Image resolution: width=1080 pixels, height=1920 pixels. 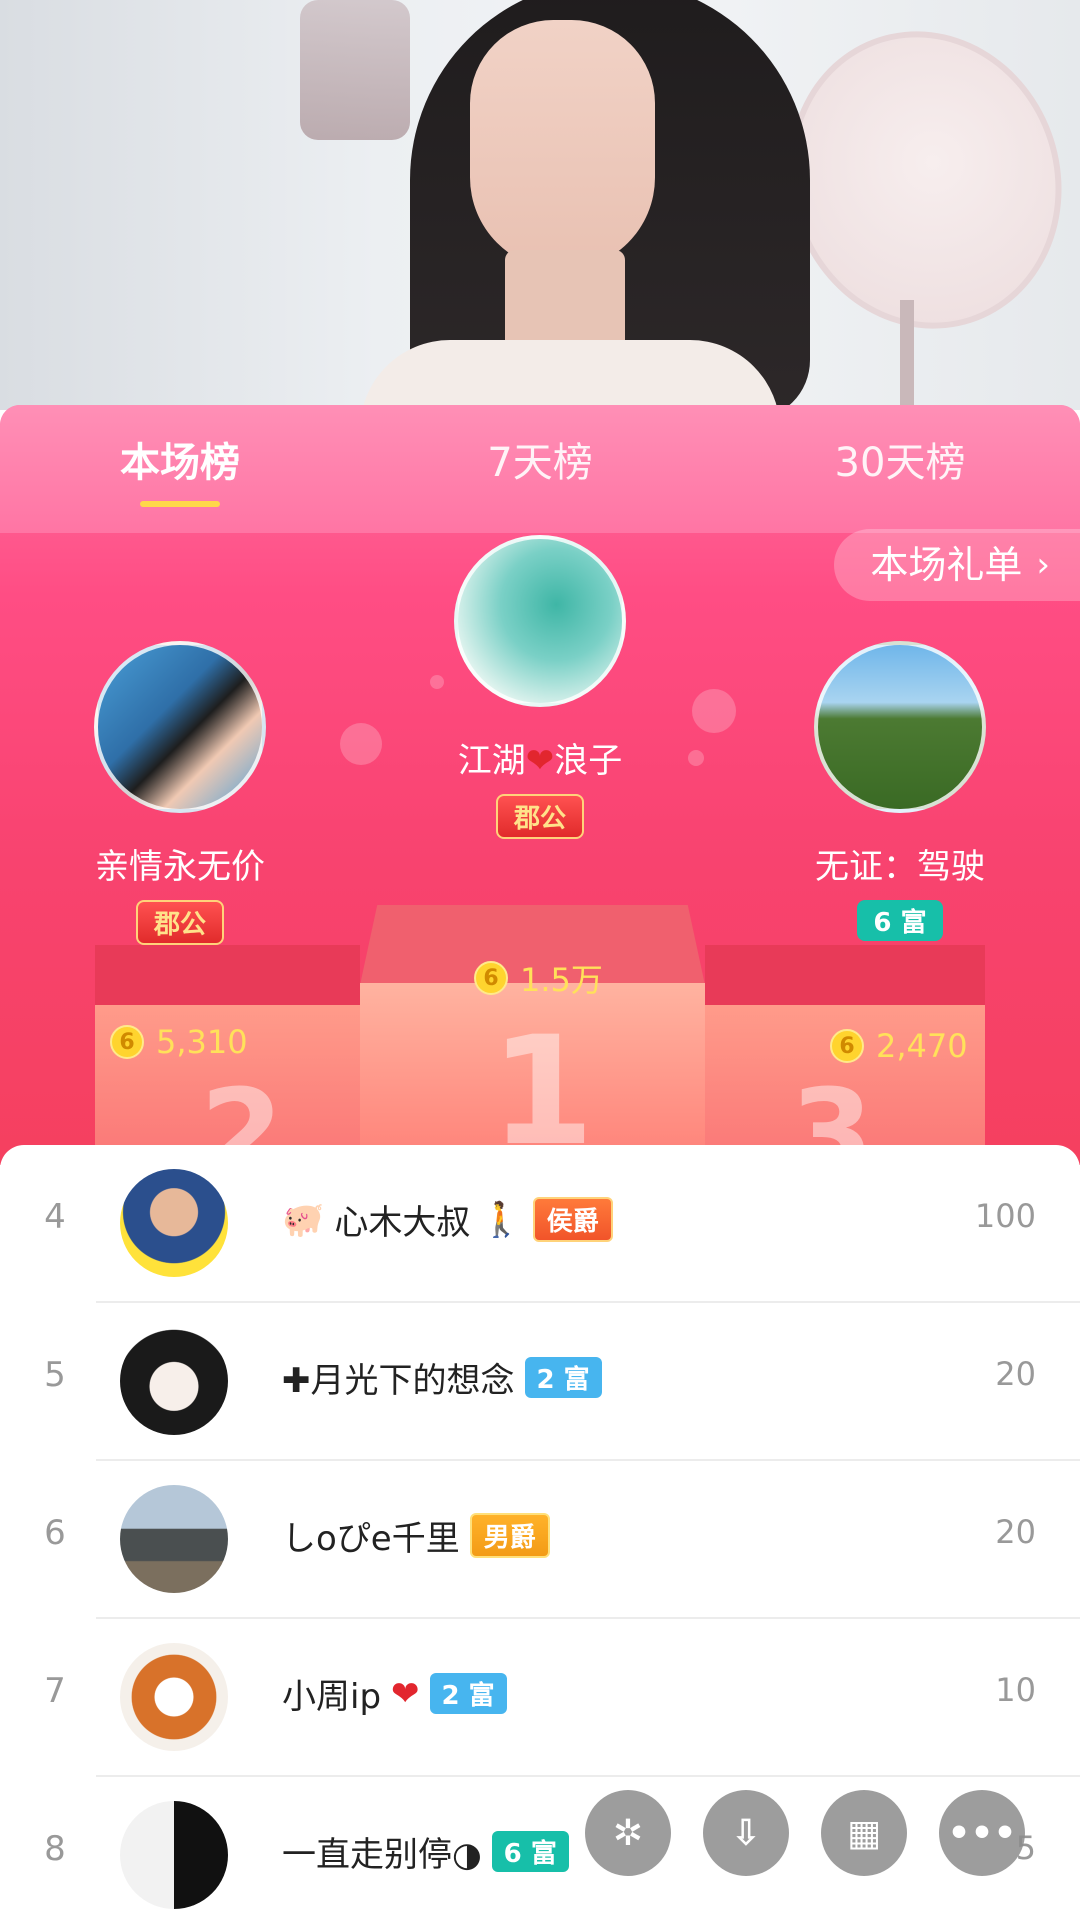 I want to click on list-item: 5 ✚月光下的想念 2 富 20, so click(x=540, y=1382).